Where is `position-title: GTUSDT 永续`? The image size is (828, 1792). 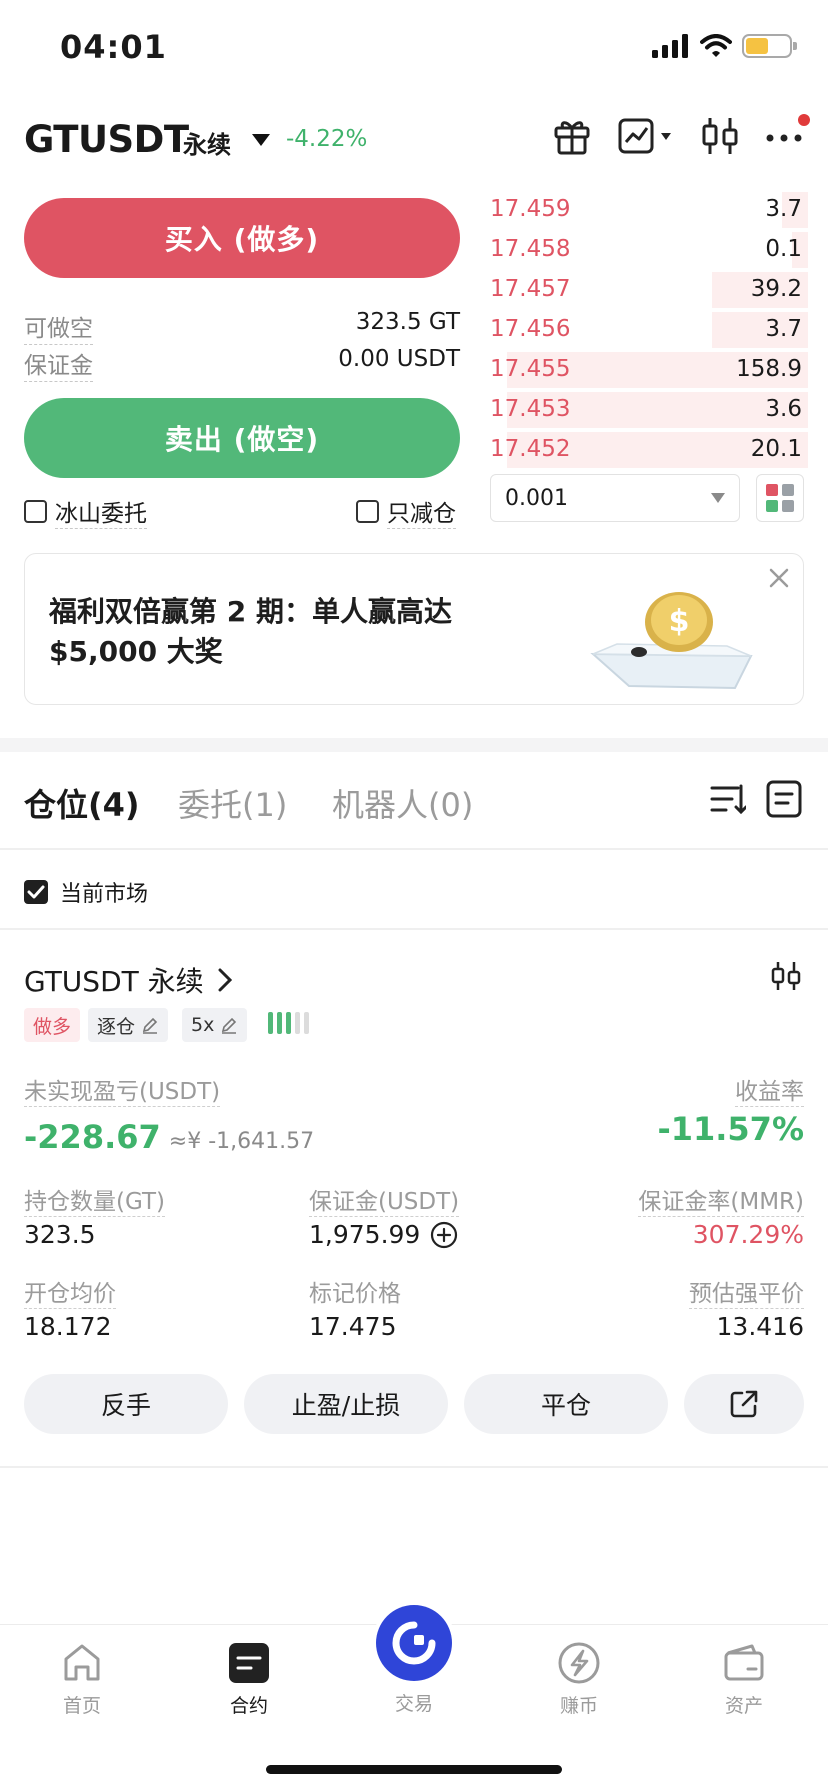 position-title: GTUSDT 永续 is located at coordinates (128, 980).